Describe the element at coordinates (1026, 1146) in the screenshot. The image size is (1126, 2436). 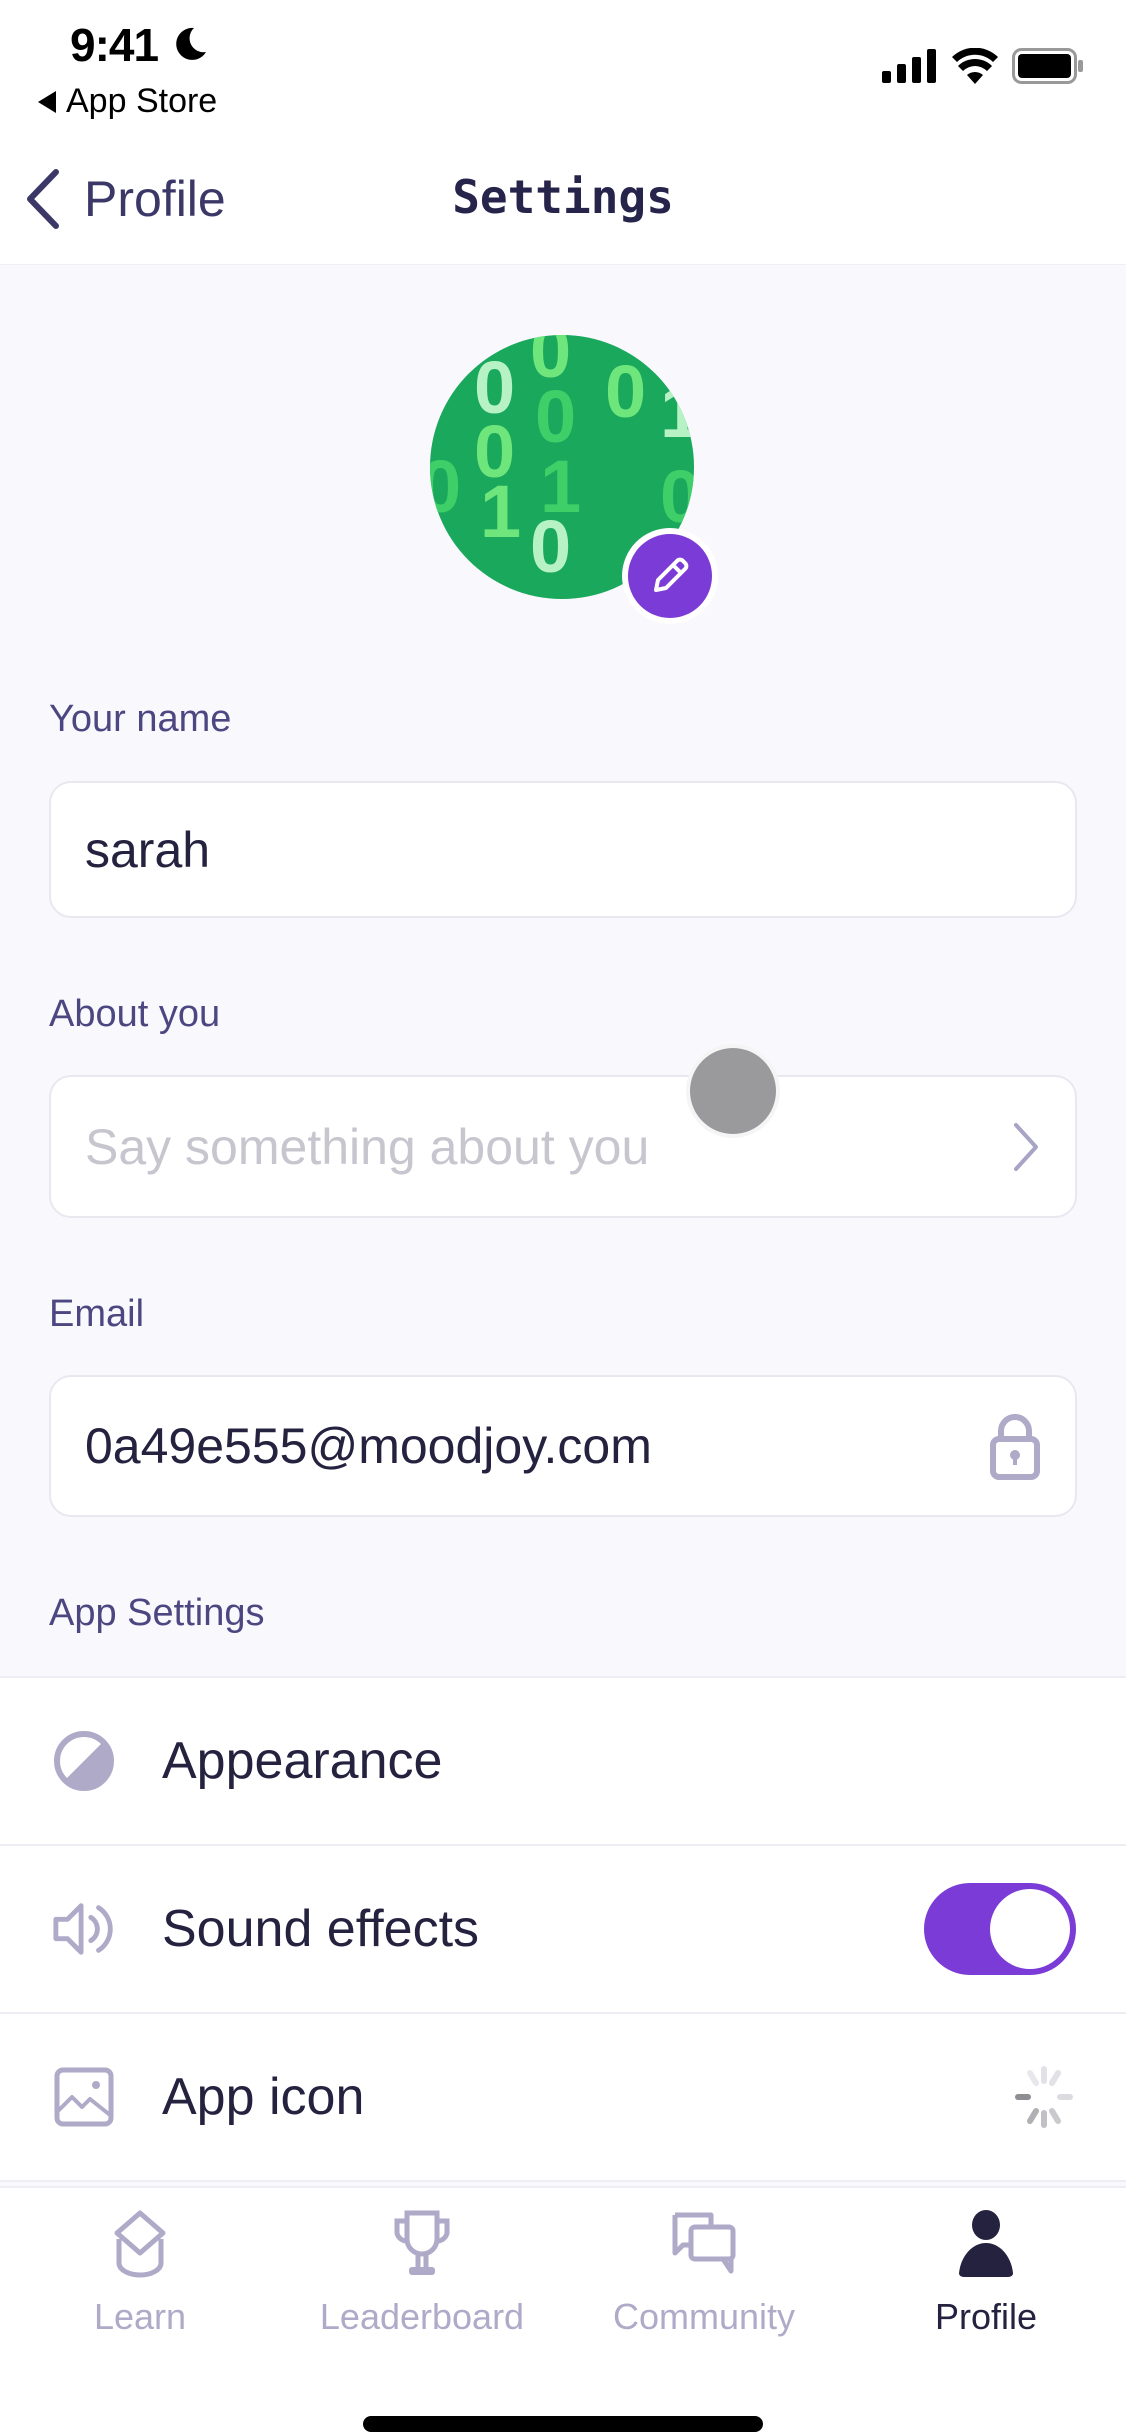
I see `chevron-right-icon` at that location.